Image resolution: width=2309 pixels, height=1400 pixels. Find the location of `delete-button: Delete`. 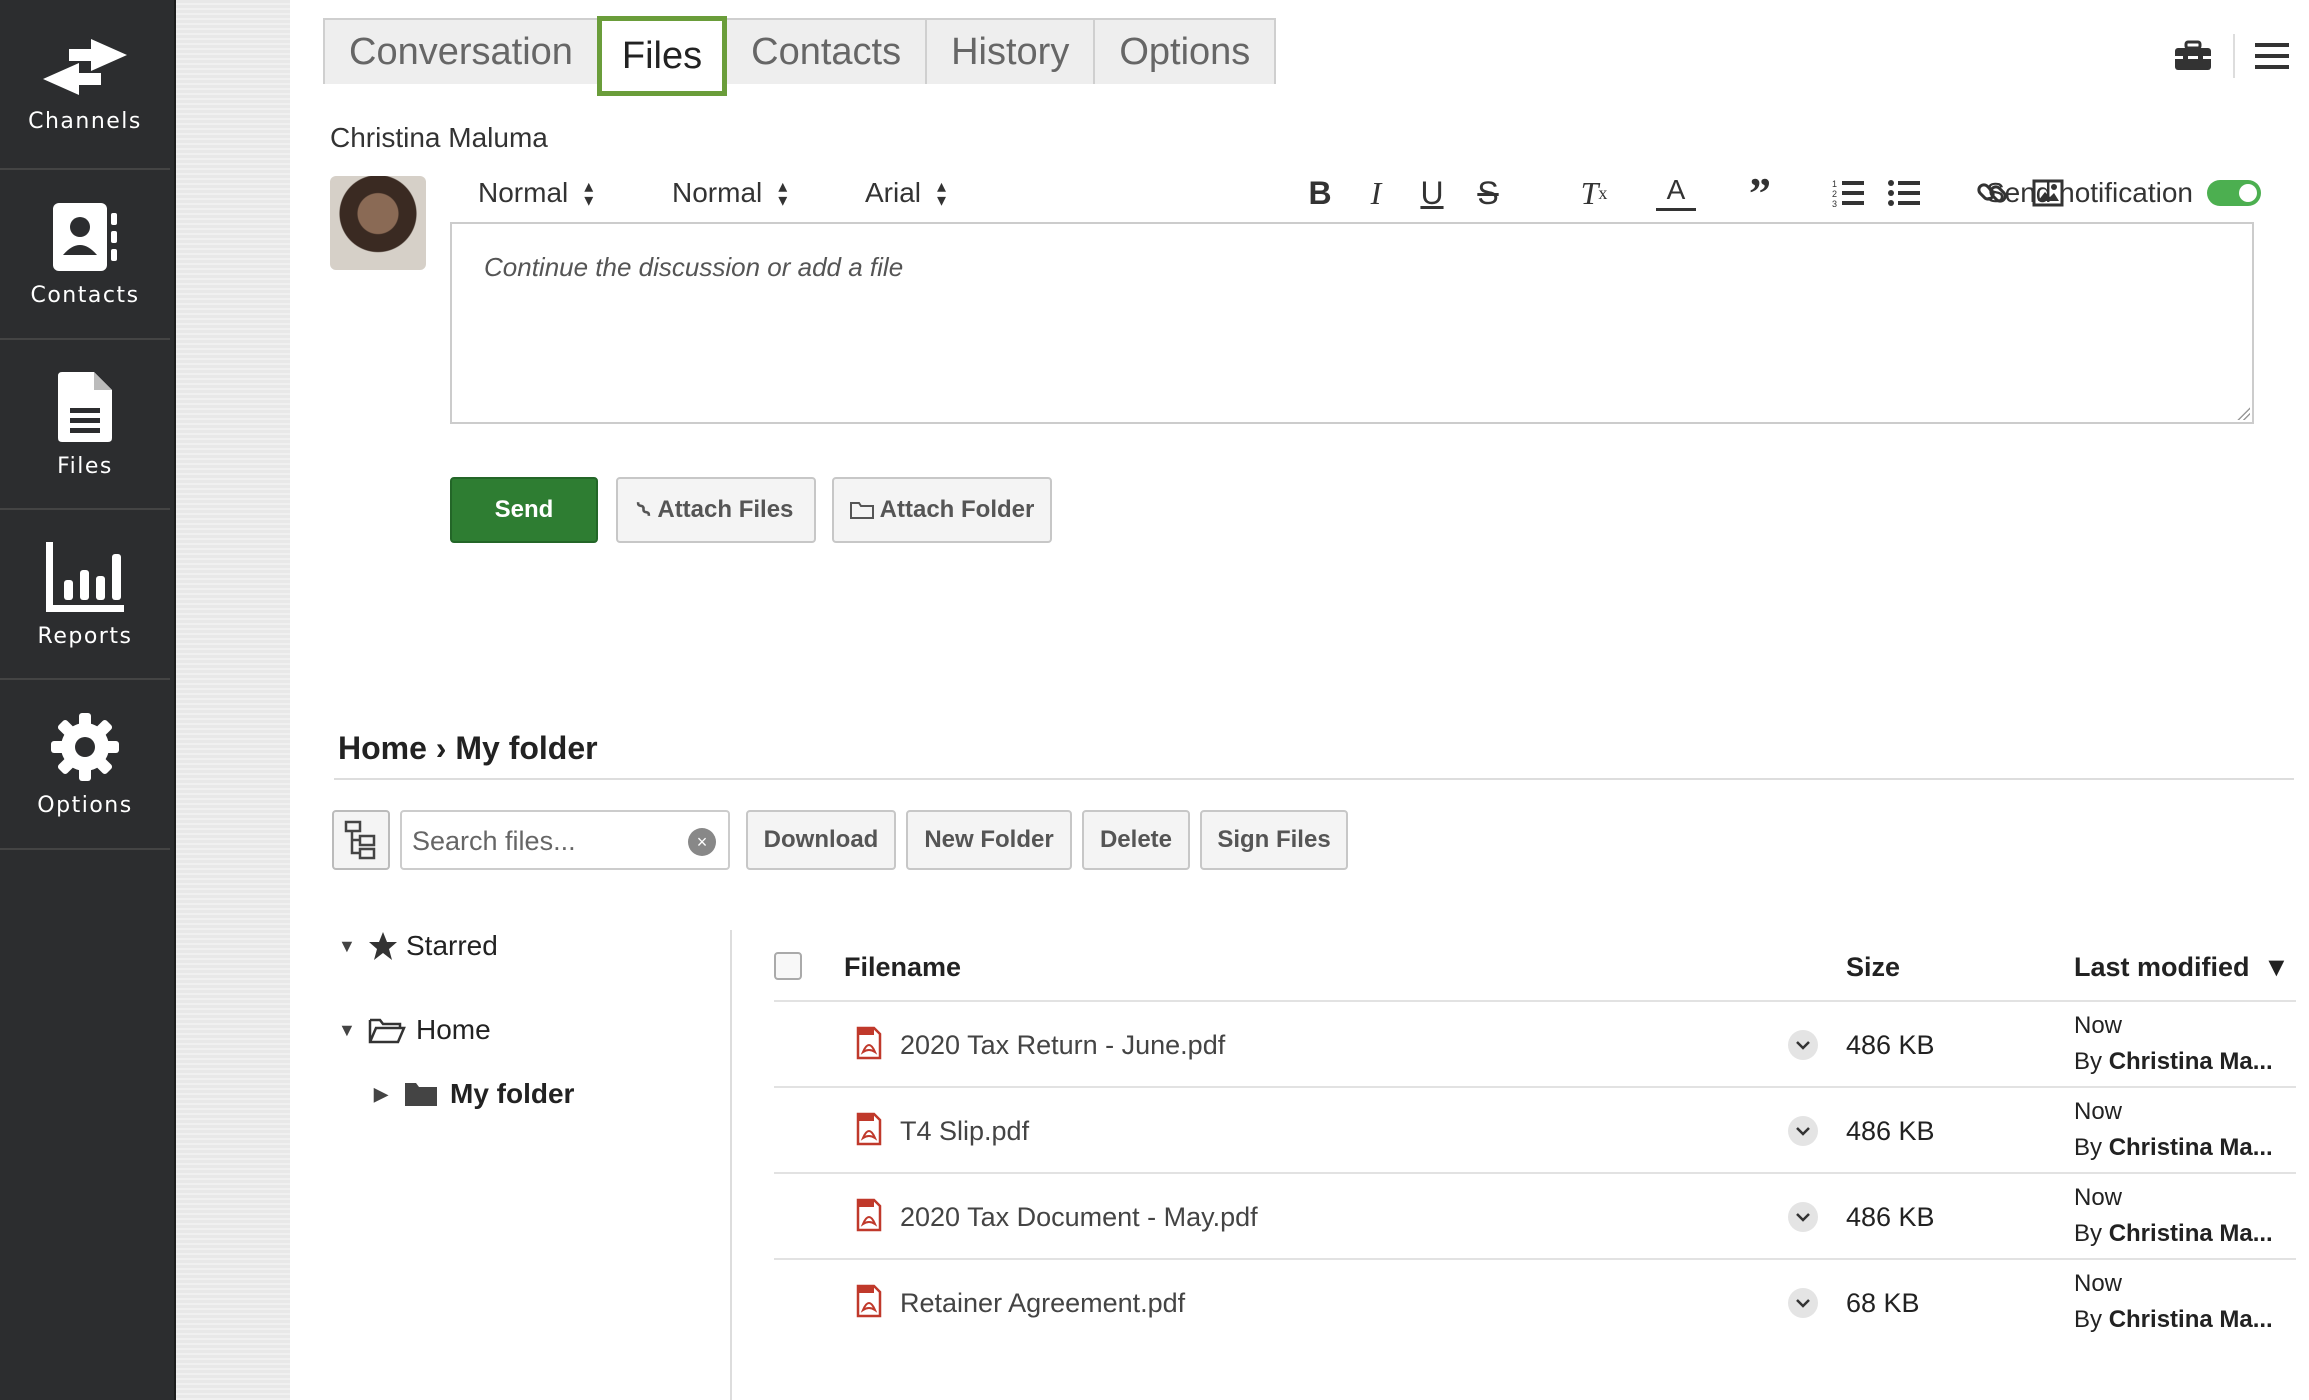

delete-button: Delete is located at coordinates (1136, 840).